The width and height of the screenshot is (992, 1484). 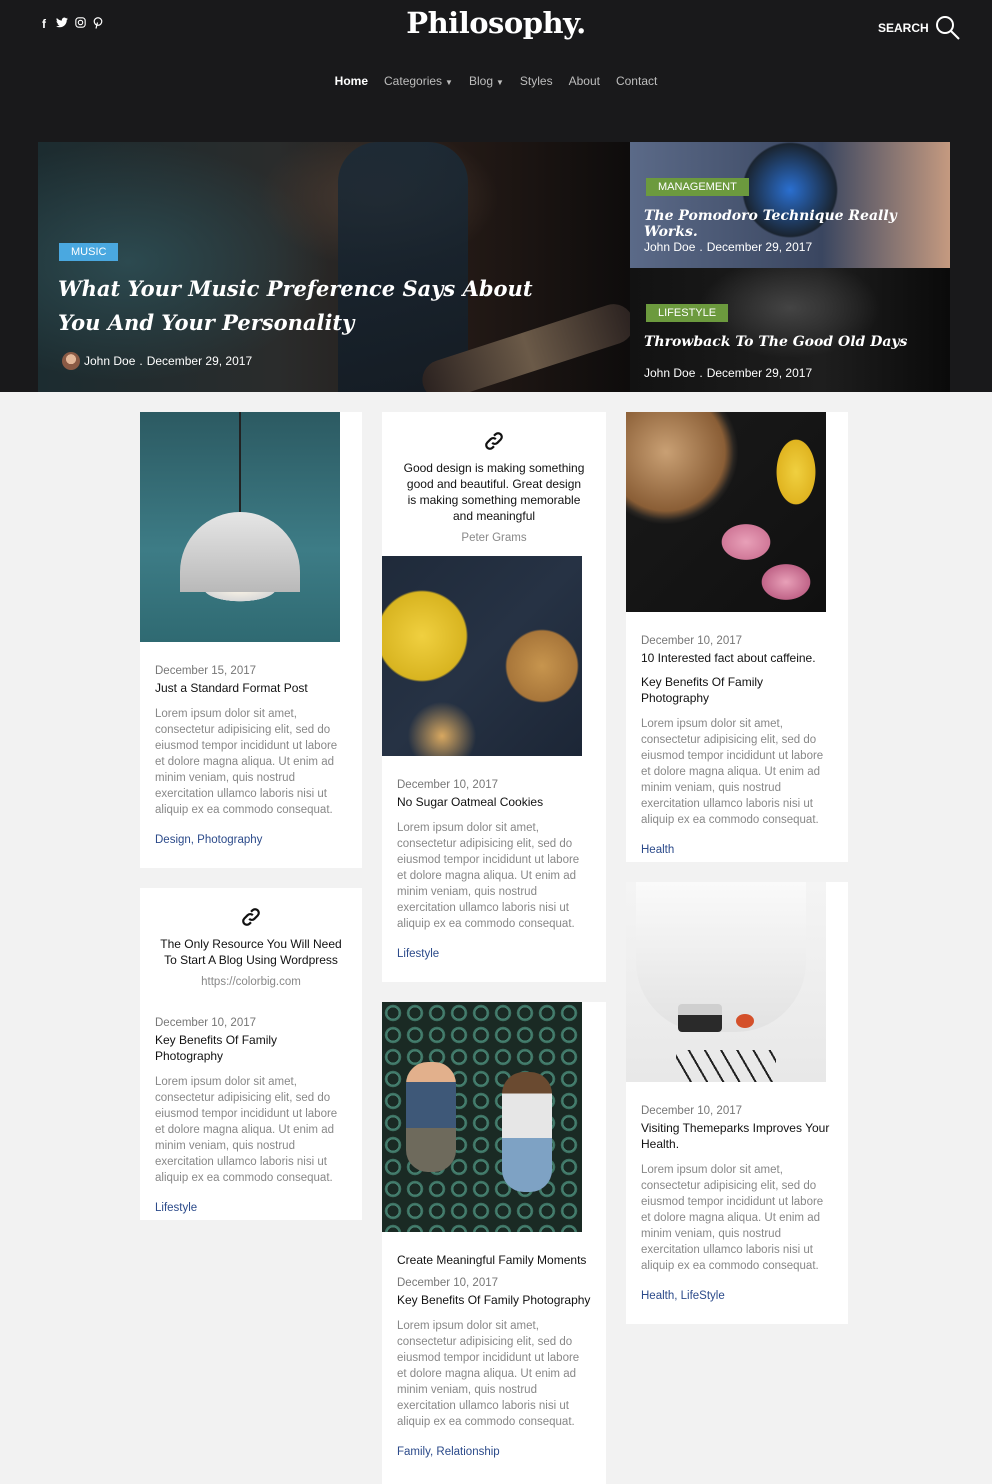 What do you see at coordinates (251, 982) in the screenshot?
I see `link-url: https://colorbig.com` at bounding box center [251, 982].